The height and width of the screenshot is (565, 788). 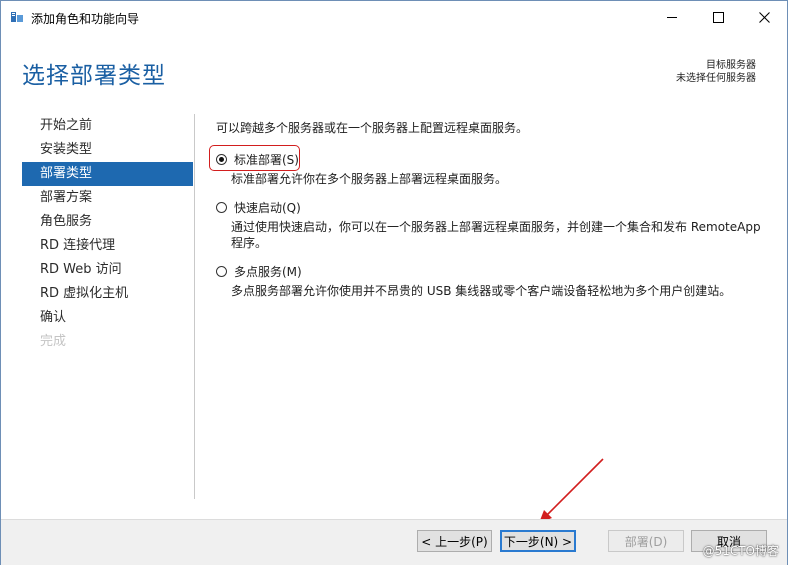 What do you see at coordinates (493, 271) in the screenshot?
I see `option-multipoint-services: 多点服务(M)` at bounding box center [493, 271].